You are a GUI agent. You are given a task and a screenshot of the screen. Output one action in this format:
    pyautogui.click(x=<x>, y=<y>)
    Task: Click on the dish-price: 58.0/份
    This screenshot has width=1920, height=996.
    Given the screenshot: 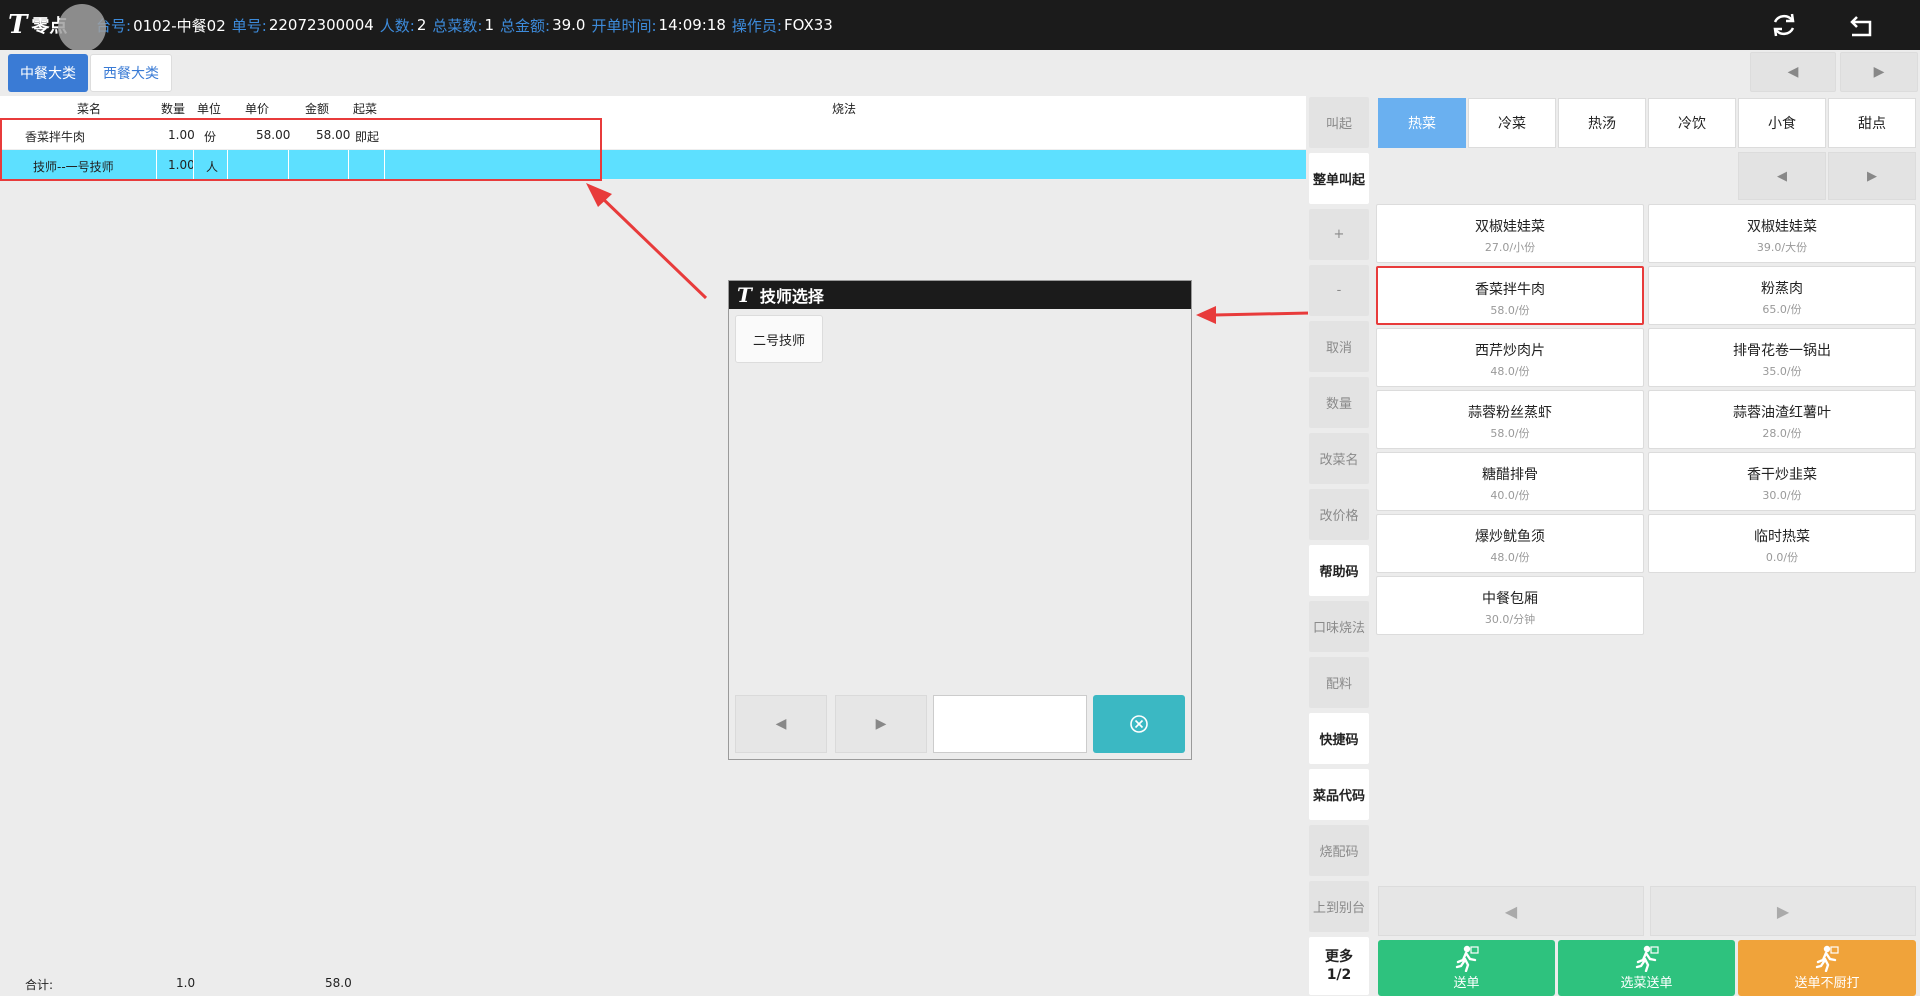 What is the action you would take?
    pyautogui.click(x=1510, y=433)
    